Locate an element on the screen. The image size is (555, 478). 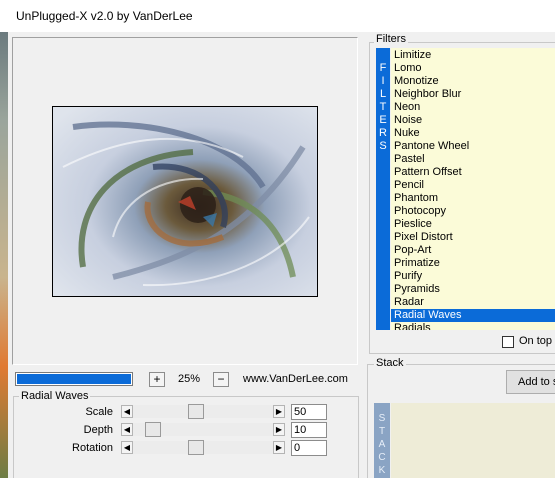
stack-side-letter: C is located at coordinates (382, 457).